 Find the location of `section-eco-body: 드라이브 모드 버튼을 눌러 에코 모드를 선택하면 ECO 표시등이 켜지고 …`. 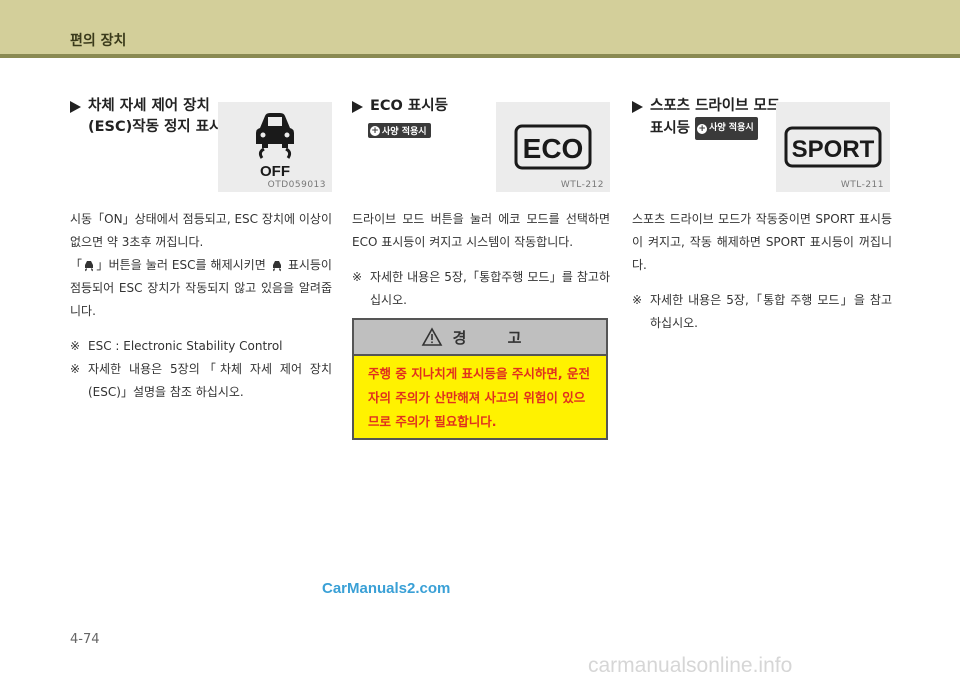

section-eco-body: 드라이브 모드 버튼을 눌러 에코 모드를 선택하면 ECO 표시등이 켜지고 … is located at coordinates (481, 260).